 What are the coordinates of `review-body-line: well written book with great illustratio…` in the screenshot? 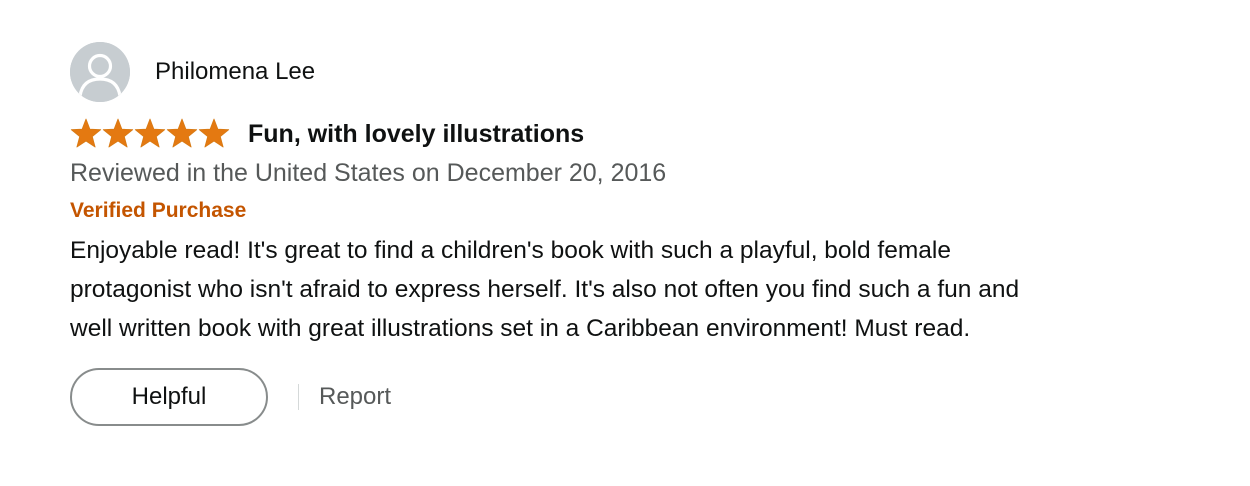 It's located at (520, 328).